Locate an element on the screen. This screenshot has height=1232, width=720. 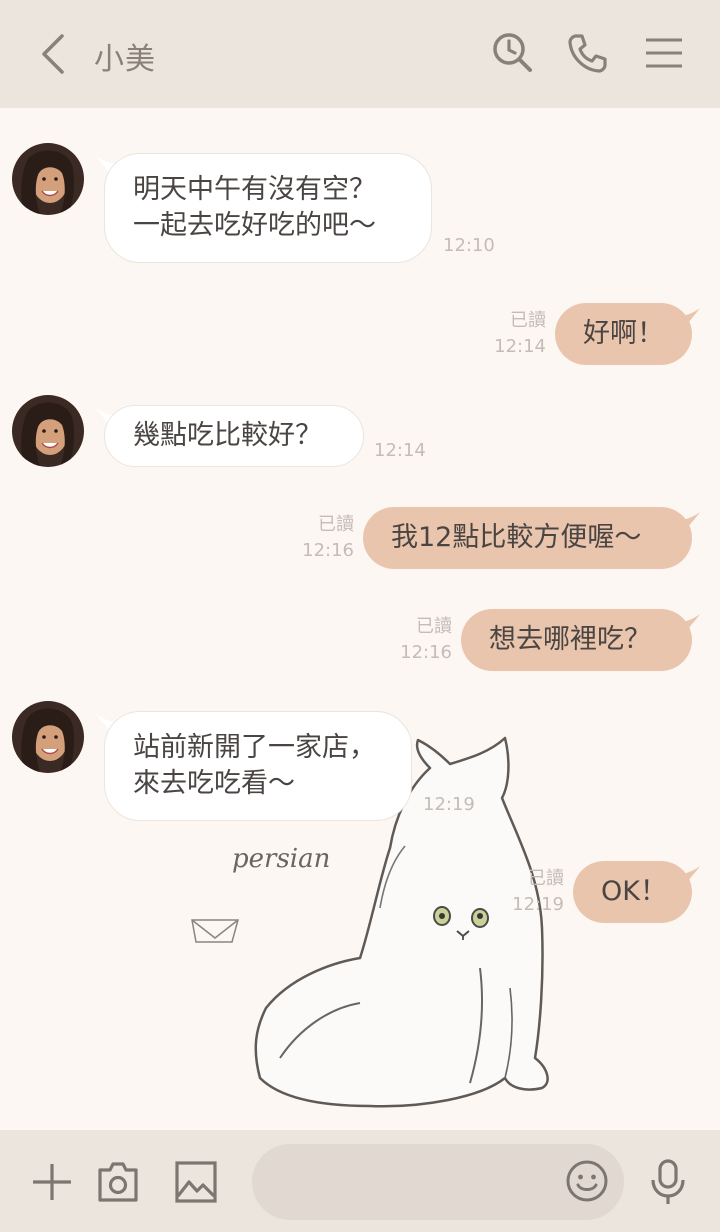
message-text: OK！ is located at coordinates (634, 891).